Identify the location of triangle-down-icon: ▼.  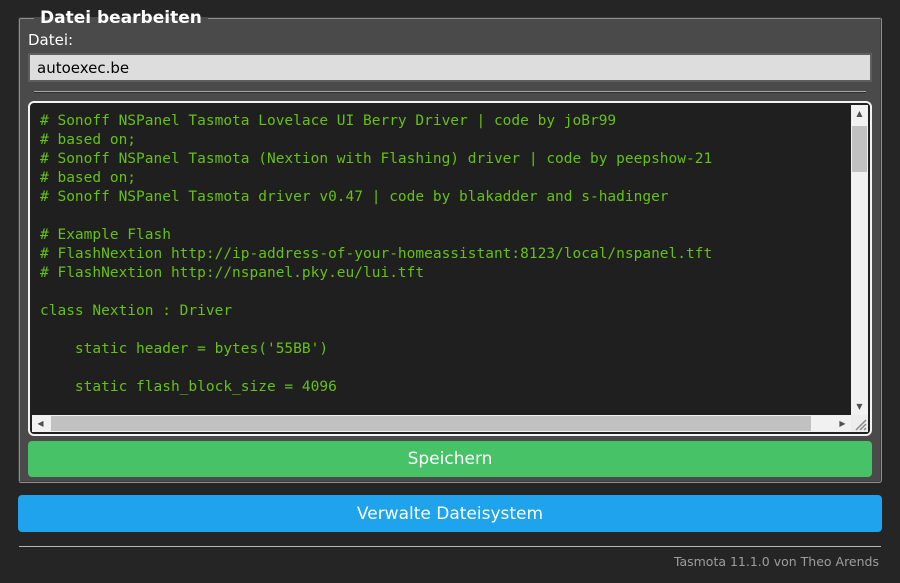
(859, 406).